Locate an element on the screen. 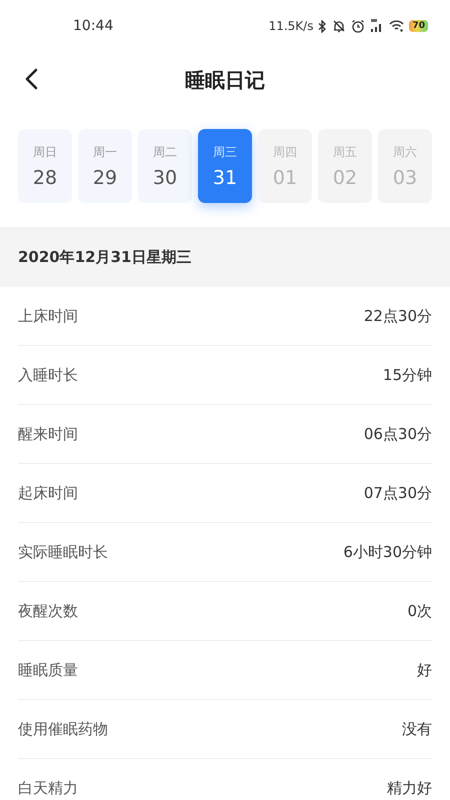 This screenshot has height=800, width=450. day-tab: 周二 30 is located at coordinates (165, 166).